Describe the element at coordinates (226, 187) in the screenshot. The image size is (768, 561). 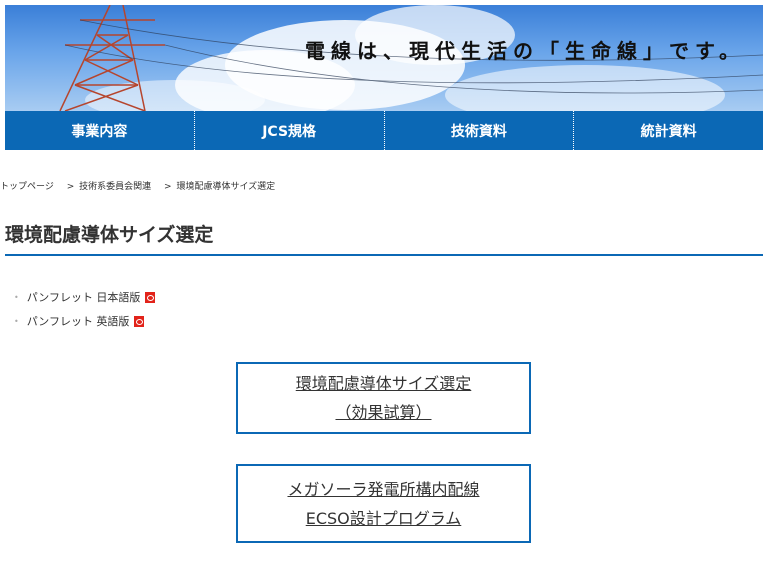
I see `breadcrumb-current: 環境配慮導体サイズ選定` at that location.